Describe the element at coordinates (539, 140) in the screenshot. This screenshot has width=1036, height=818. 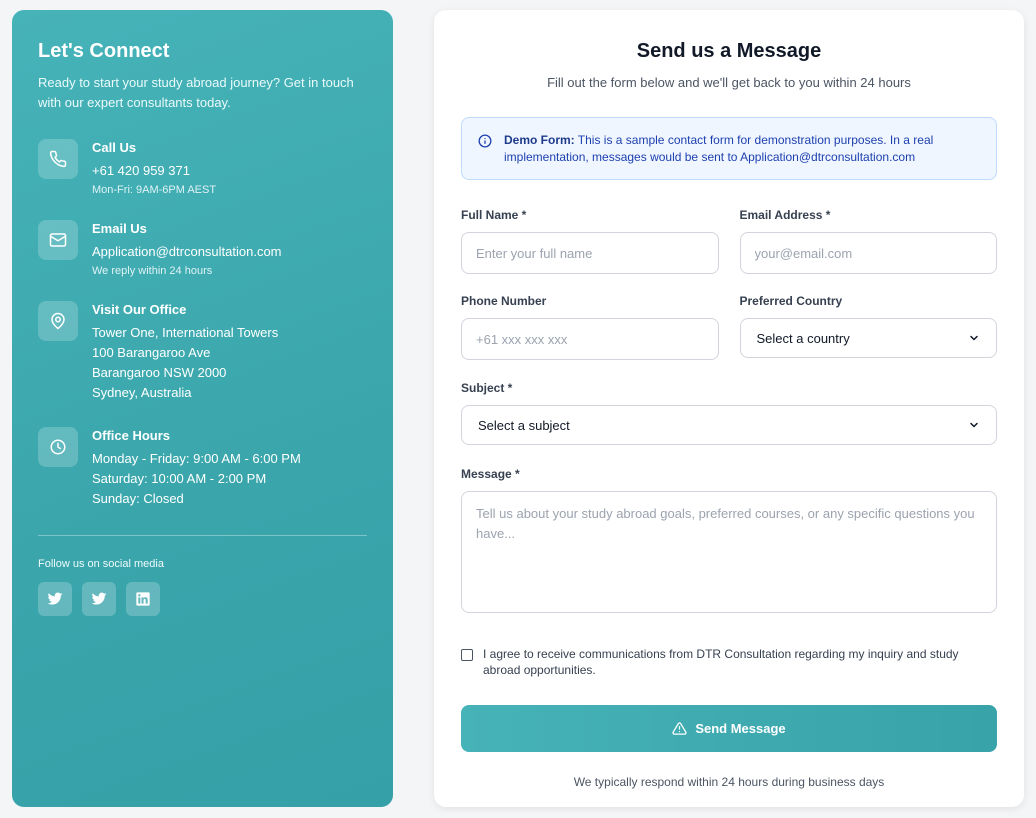
I see `notice-bold: Demo Form:` at that location.